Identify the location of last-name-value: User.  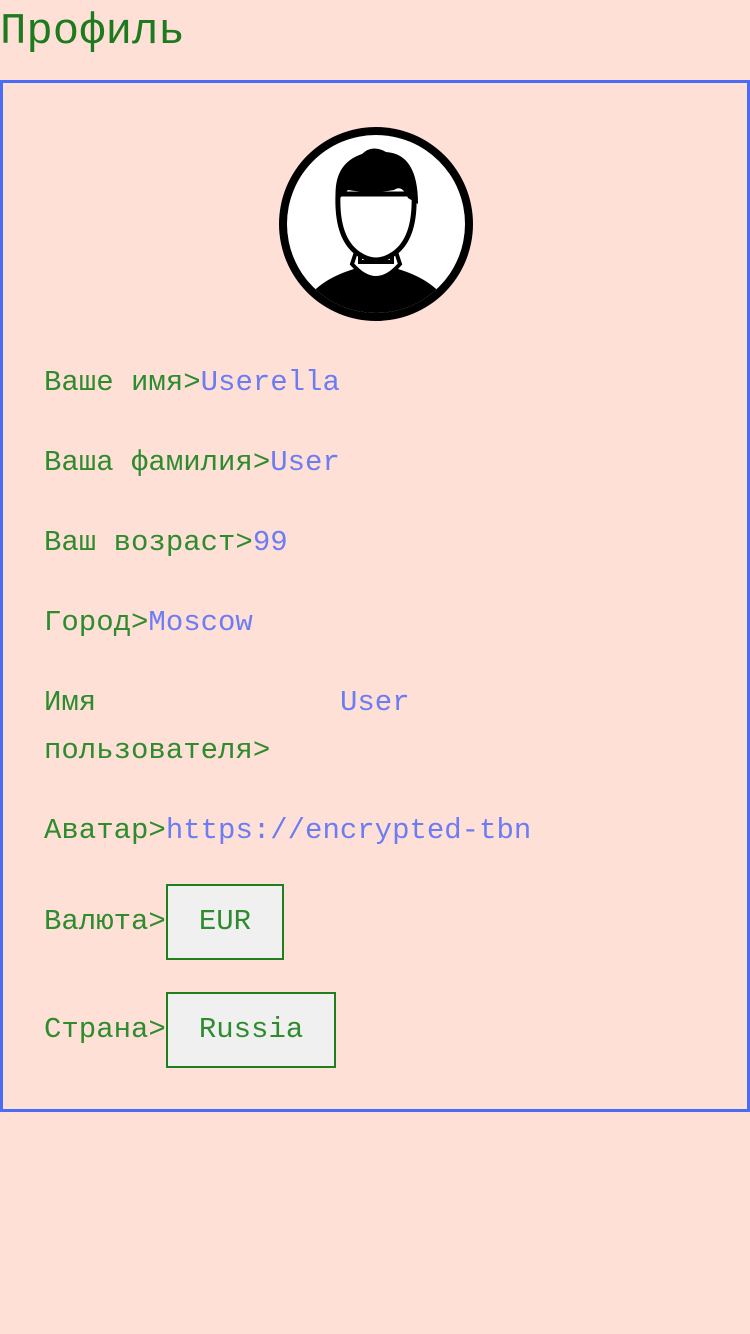
(305, 462).